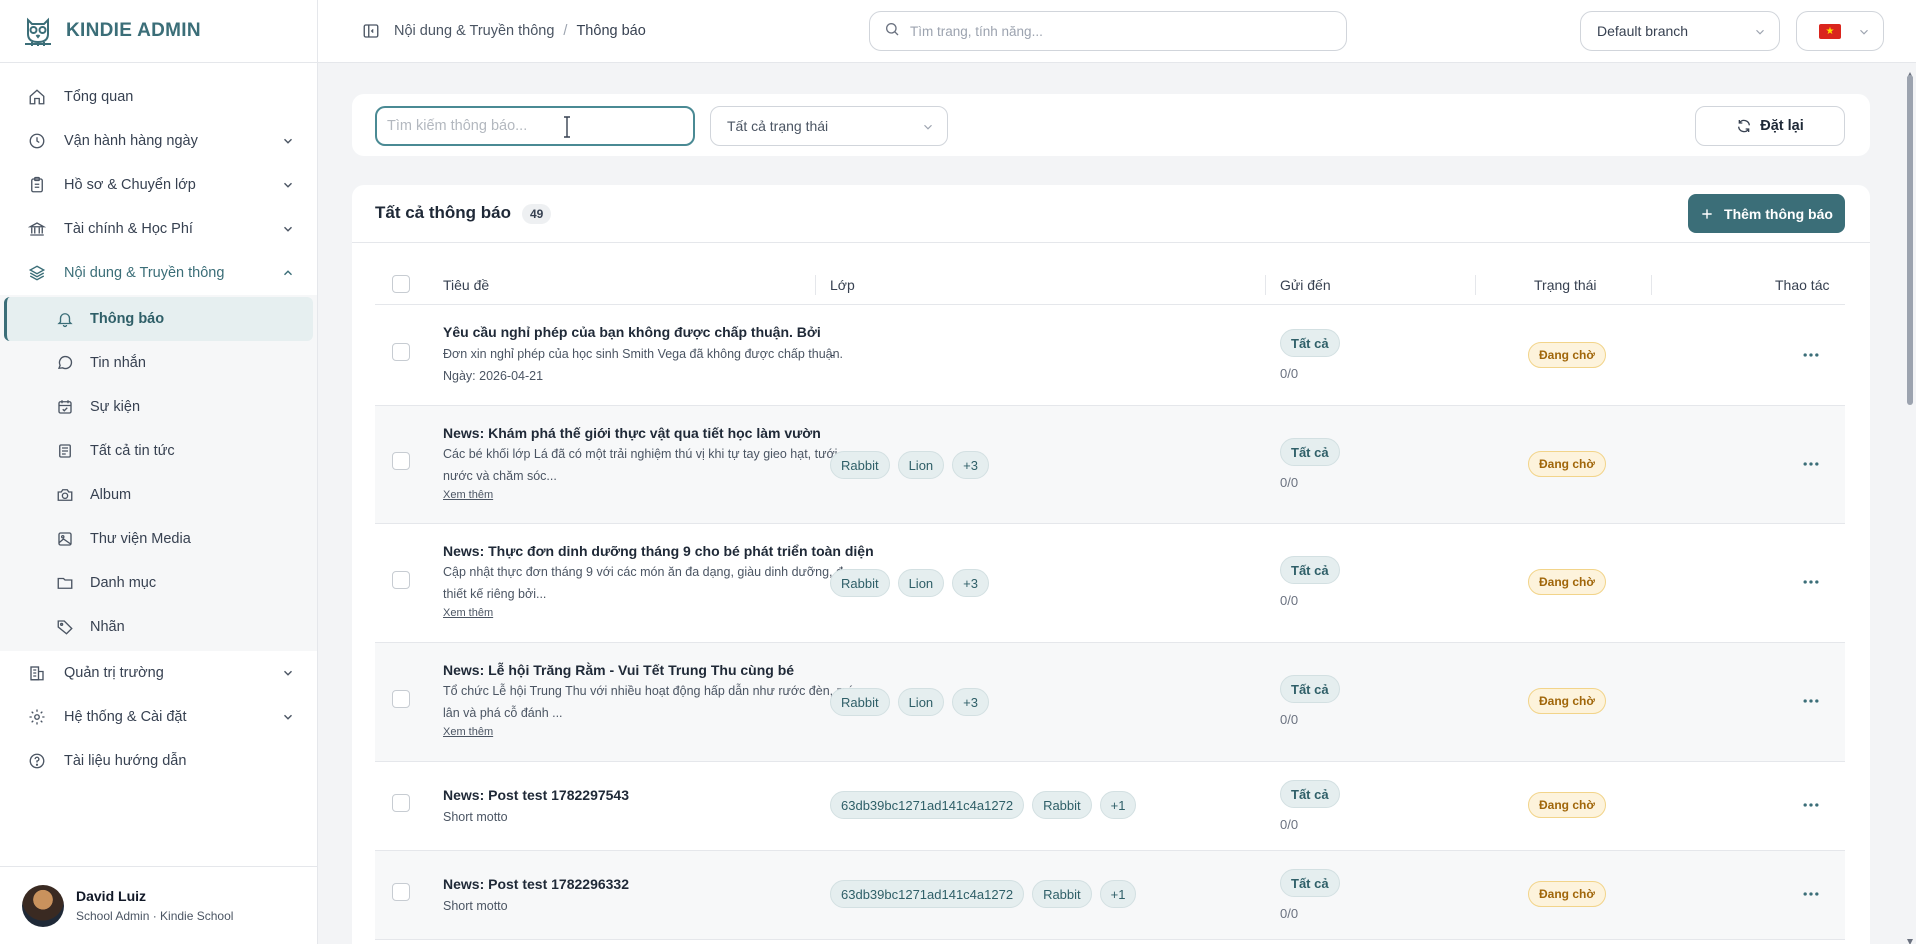  Describe the element at coordinates (1910, 503) in the screenshot. I see `page-scrollbar` at that location.